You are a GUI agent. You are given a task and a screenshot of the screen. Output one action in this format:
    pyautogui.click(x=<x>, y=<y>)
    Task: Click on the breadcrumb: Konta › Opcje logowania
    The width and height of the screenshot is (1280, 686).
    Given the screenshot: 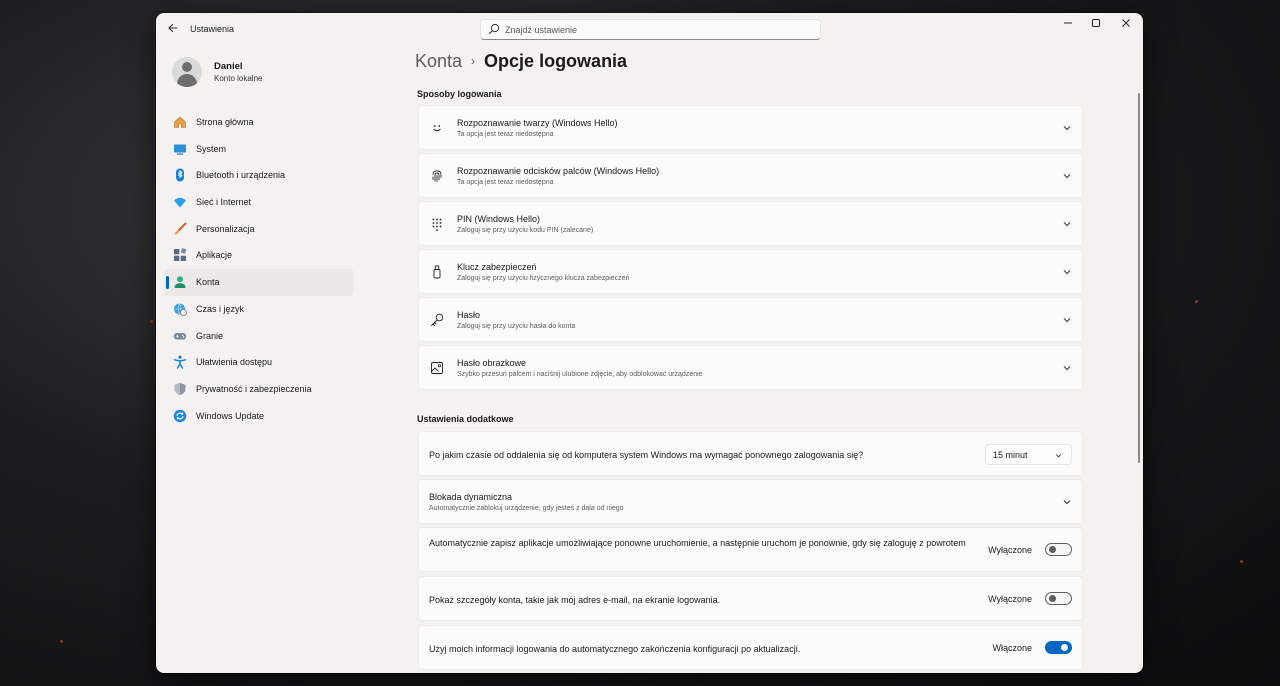 What is the action you would take?
    pyautogui.click(x=521, y=61)
    